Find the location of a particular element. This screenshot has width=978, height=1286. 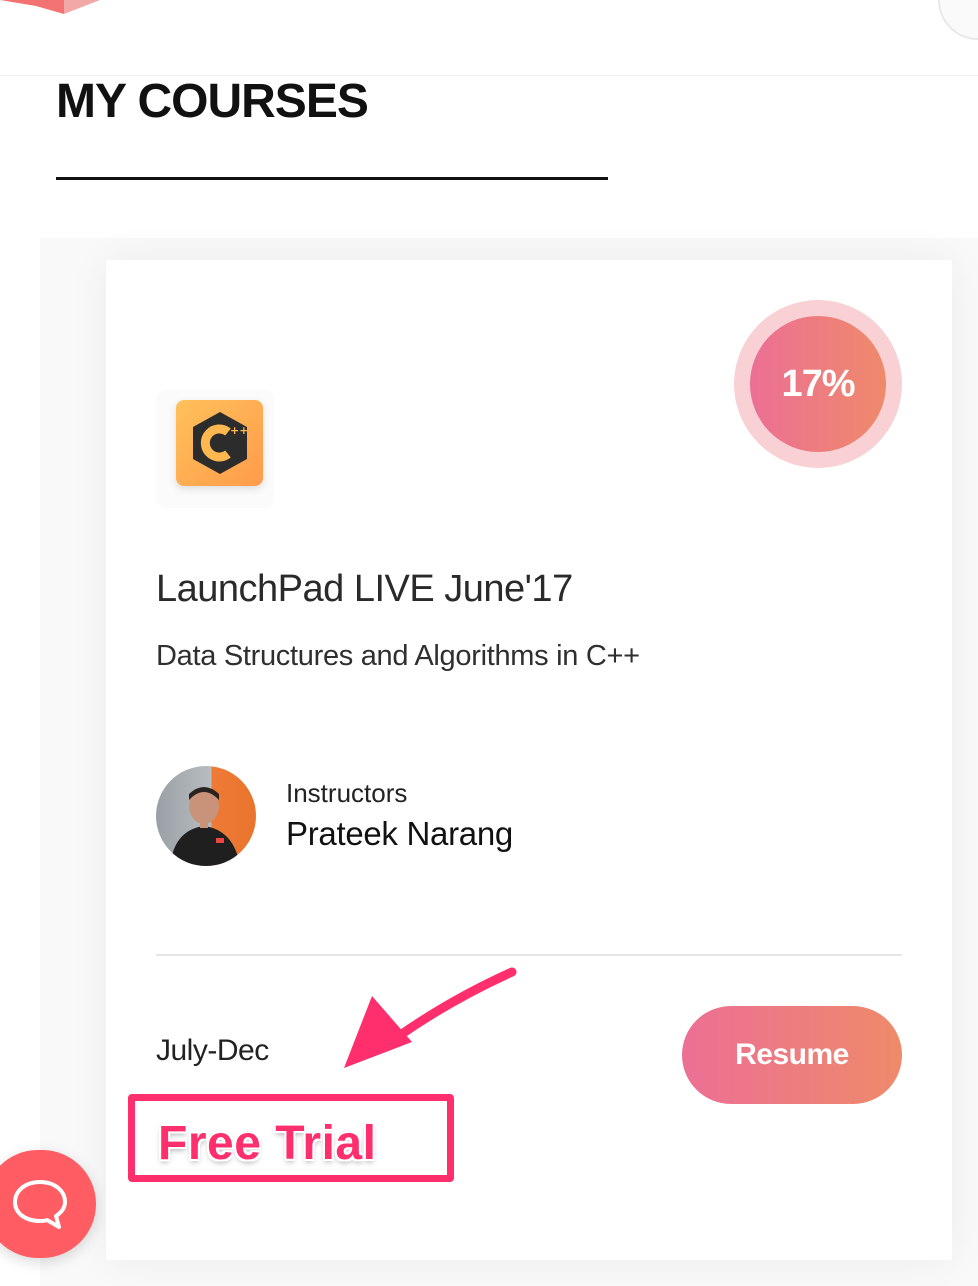

progress-percent: 17% is located at coordinates (818, 384).